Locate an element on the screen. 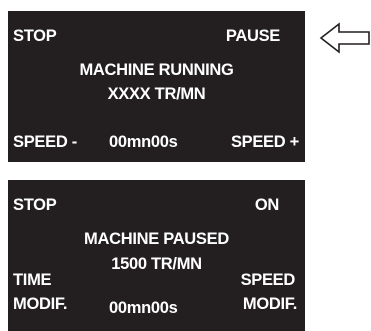 The width and height of the screenshot is (371, 331). speed-up-softkey-label: SPEED + is located at coordinates (265, 142).